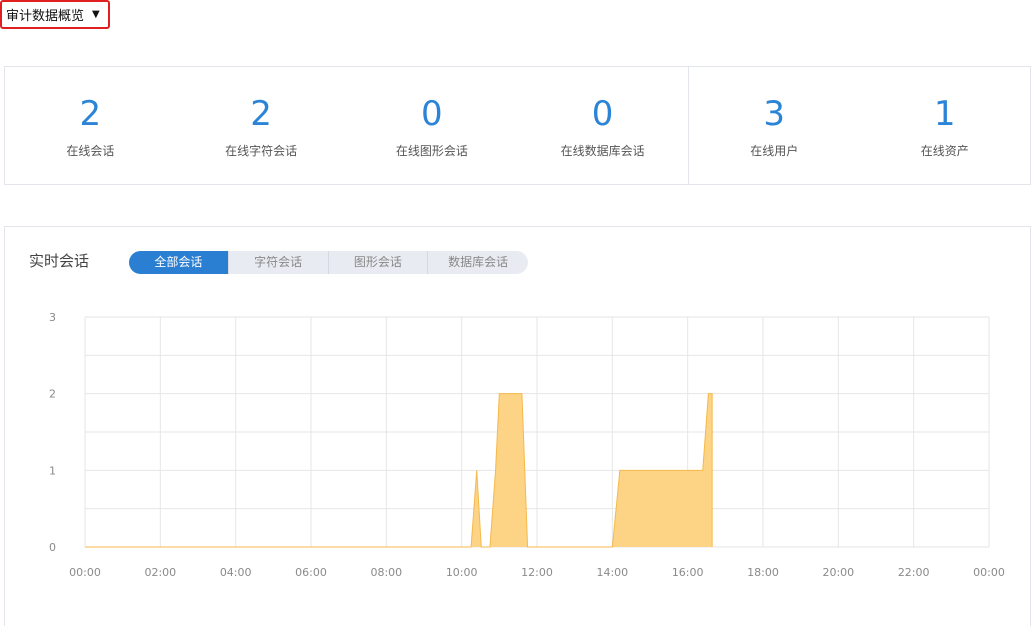 Image resolution: width=1032 pixels, height=627 pixels. What do you see at coordinates (537, 572) in the screenshot?
I see `x-tick-label: 12:00` at bounding box center [537, 572].